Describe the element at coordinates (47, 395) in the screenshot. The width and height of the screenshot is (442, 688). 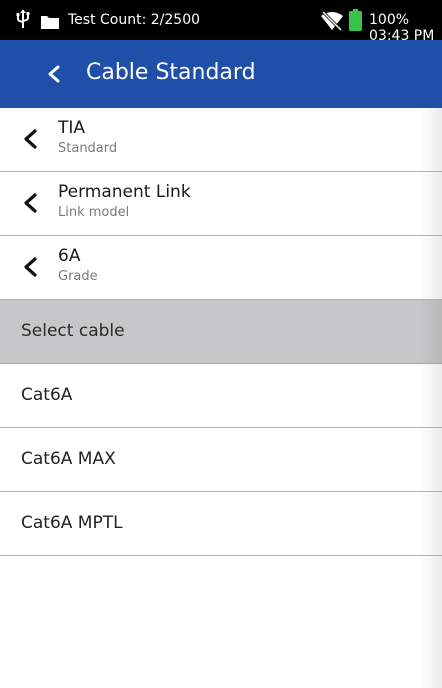
I see `cable-option-label: Cat6A` at that location.